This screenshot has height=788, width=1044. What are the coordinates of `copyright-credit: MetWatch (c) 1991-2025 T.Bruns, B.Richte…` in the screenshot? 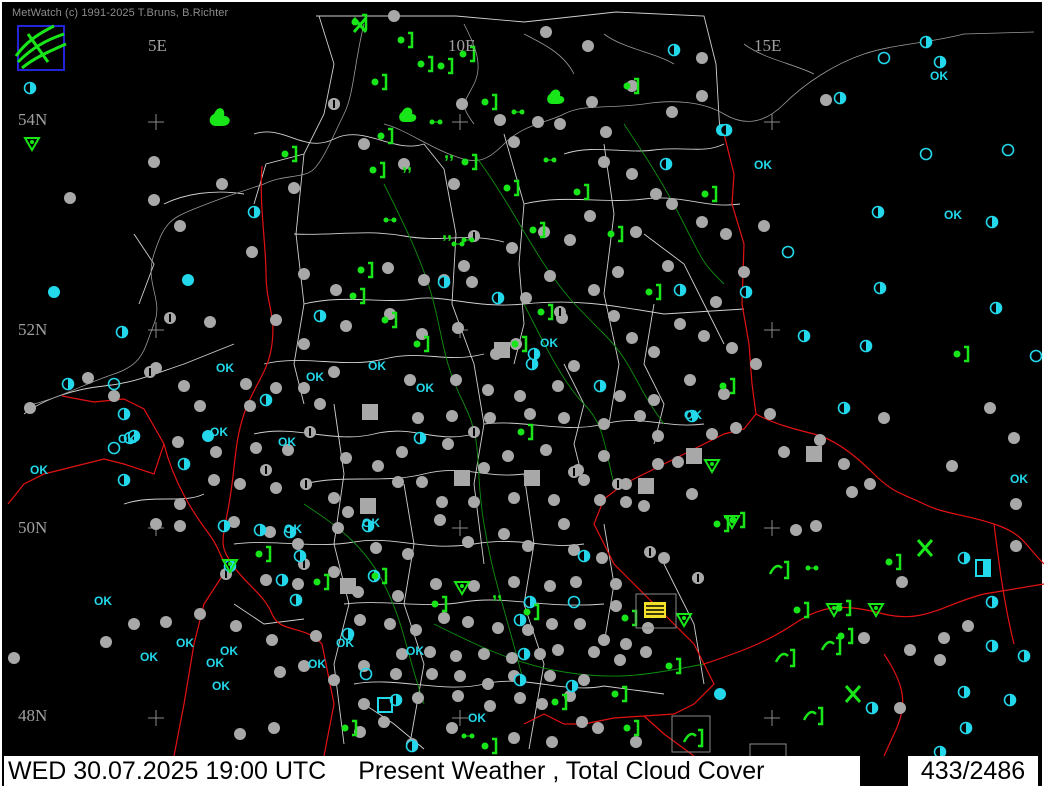 It's located at (120, 13).